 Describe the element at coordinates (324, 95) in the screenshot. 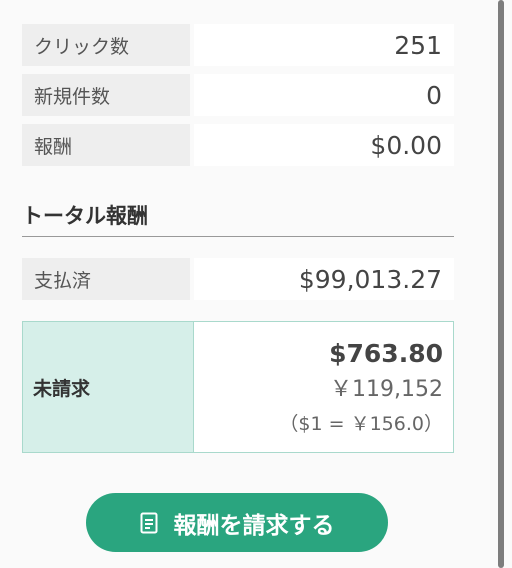

I see `stat-value-new: 0` at that location.